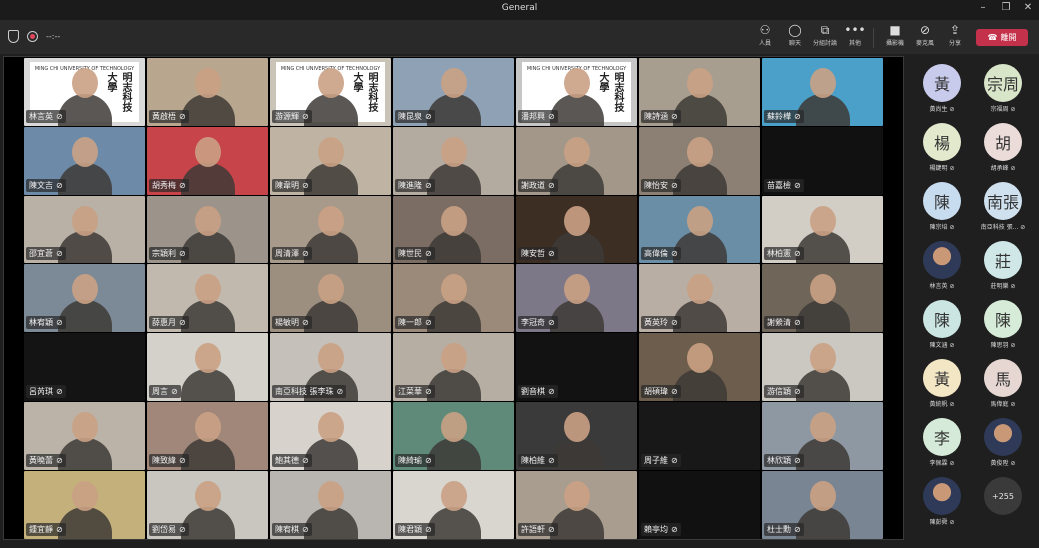 The width and height of the screenshot is (1039, 548). Describe the element at coordinates (164, 254) in the screenshot. I see `participant-name: 宗穎利` at that location.